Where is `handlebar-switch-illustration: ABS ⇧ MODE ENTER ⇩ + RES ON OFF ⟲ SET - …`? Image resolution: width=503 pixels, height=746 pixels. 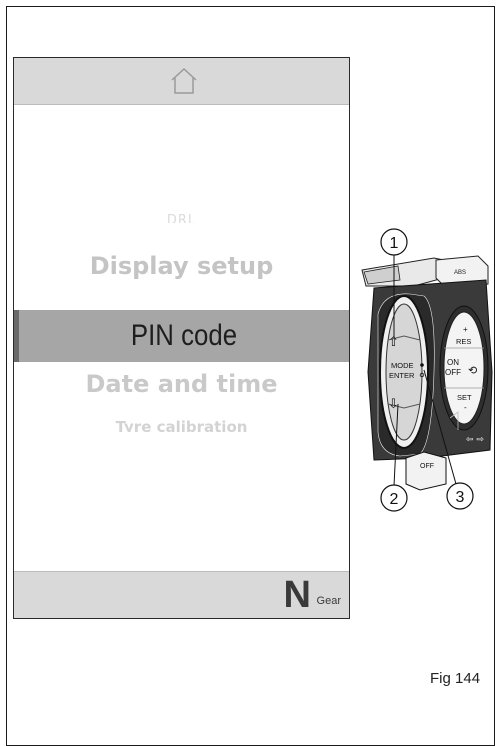 handlebar-switch-illustration: ABS ⇧ MODE ENTER ⇩ + RES ON OFF ⟲ SET - … is located at coordinates (427, 370).